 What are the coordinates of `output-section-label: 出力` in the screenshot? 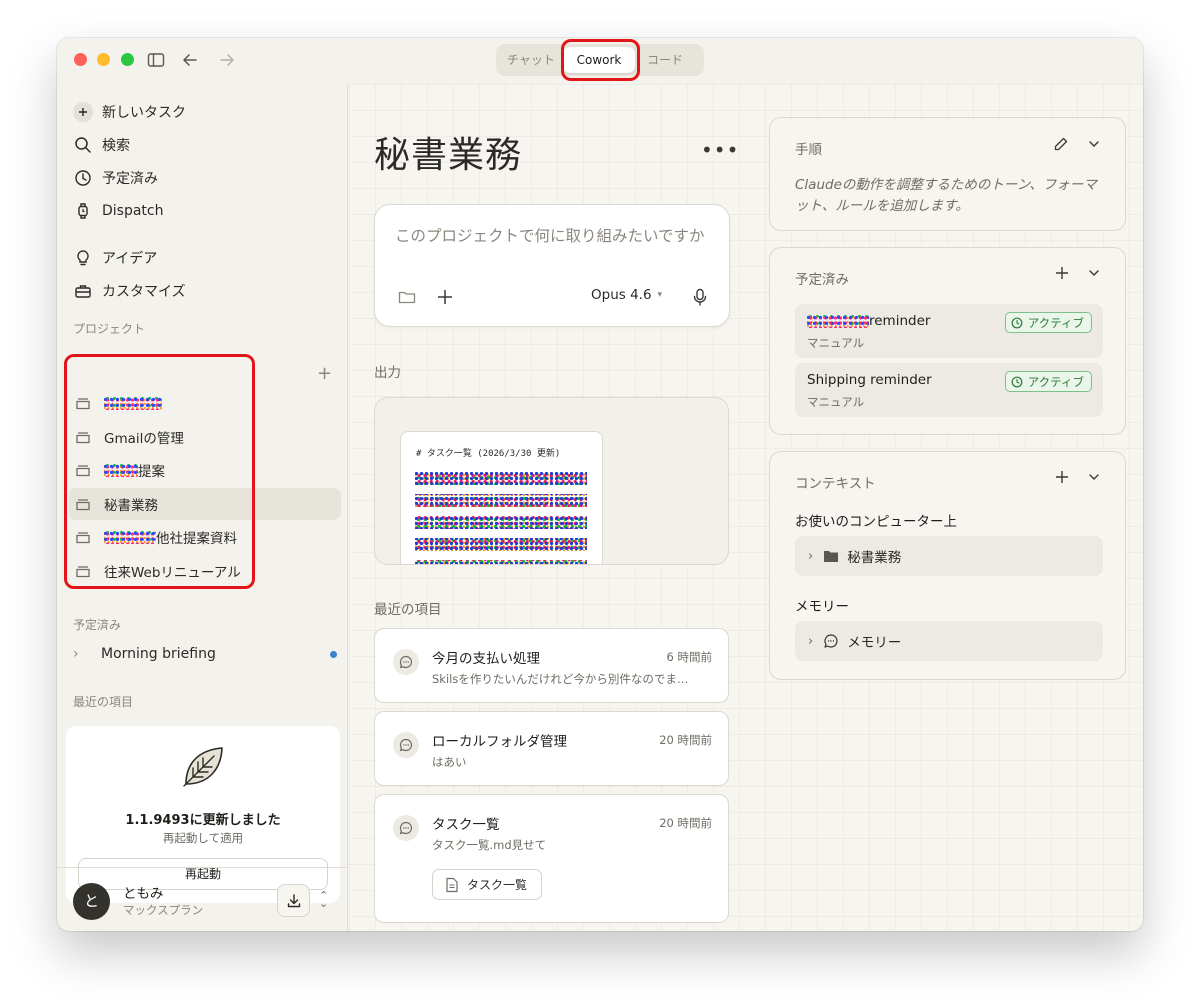 It's located at (387, 373).